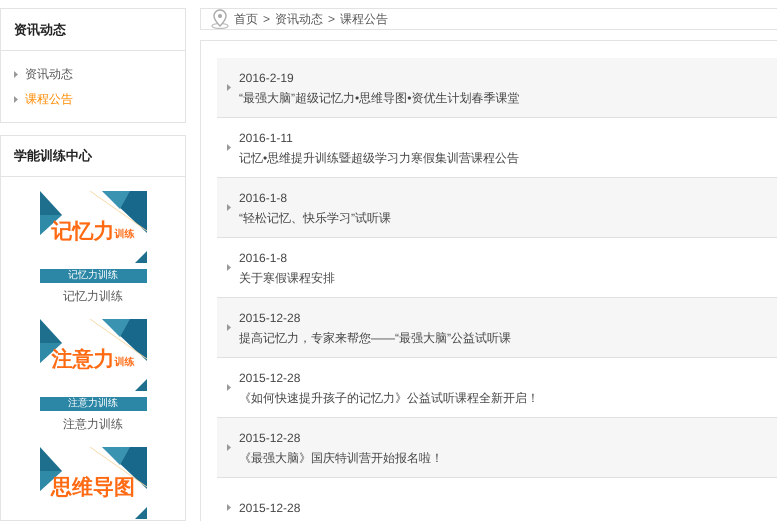 This screenshot has height=521, width=777. I want to click on notice-row: 2015-12-28 提高记忆力，专家来帮您——“最强大脑”公益试听课, so click(497, 328).